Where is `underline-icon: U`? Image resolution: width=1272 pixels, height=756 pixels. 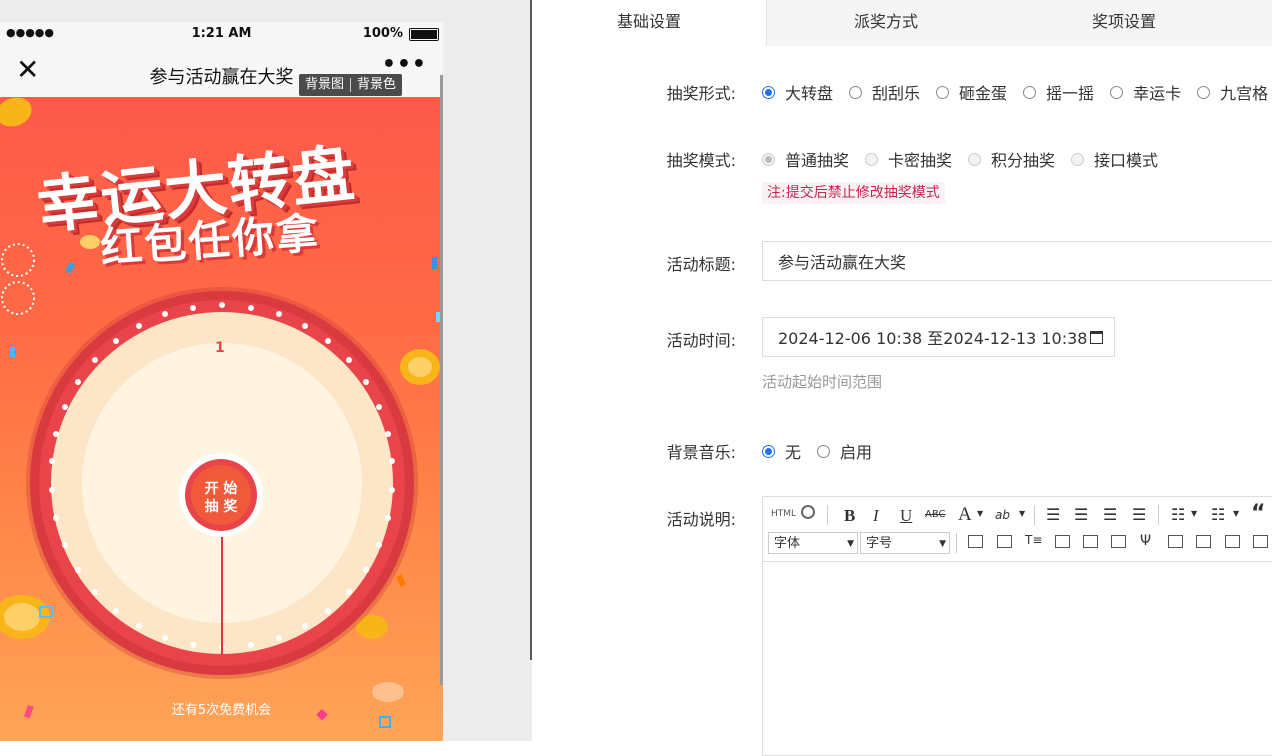 underline-icon: U is located at coordinates (906, 516).